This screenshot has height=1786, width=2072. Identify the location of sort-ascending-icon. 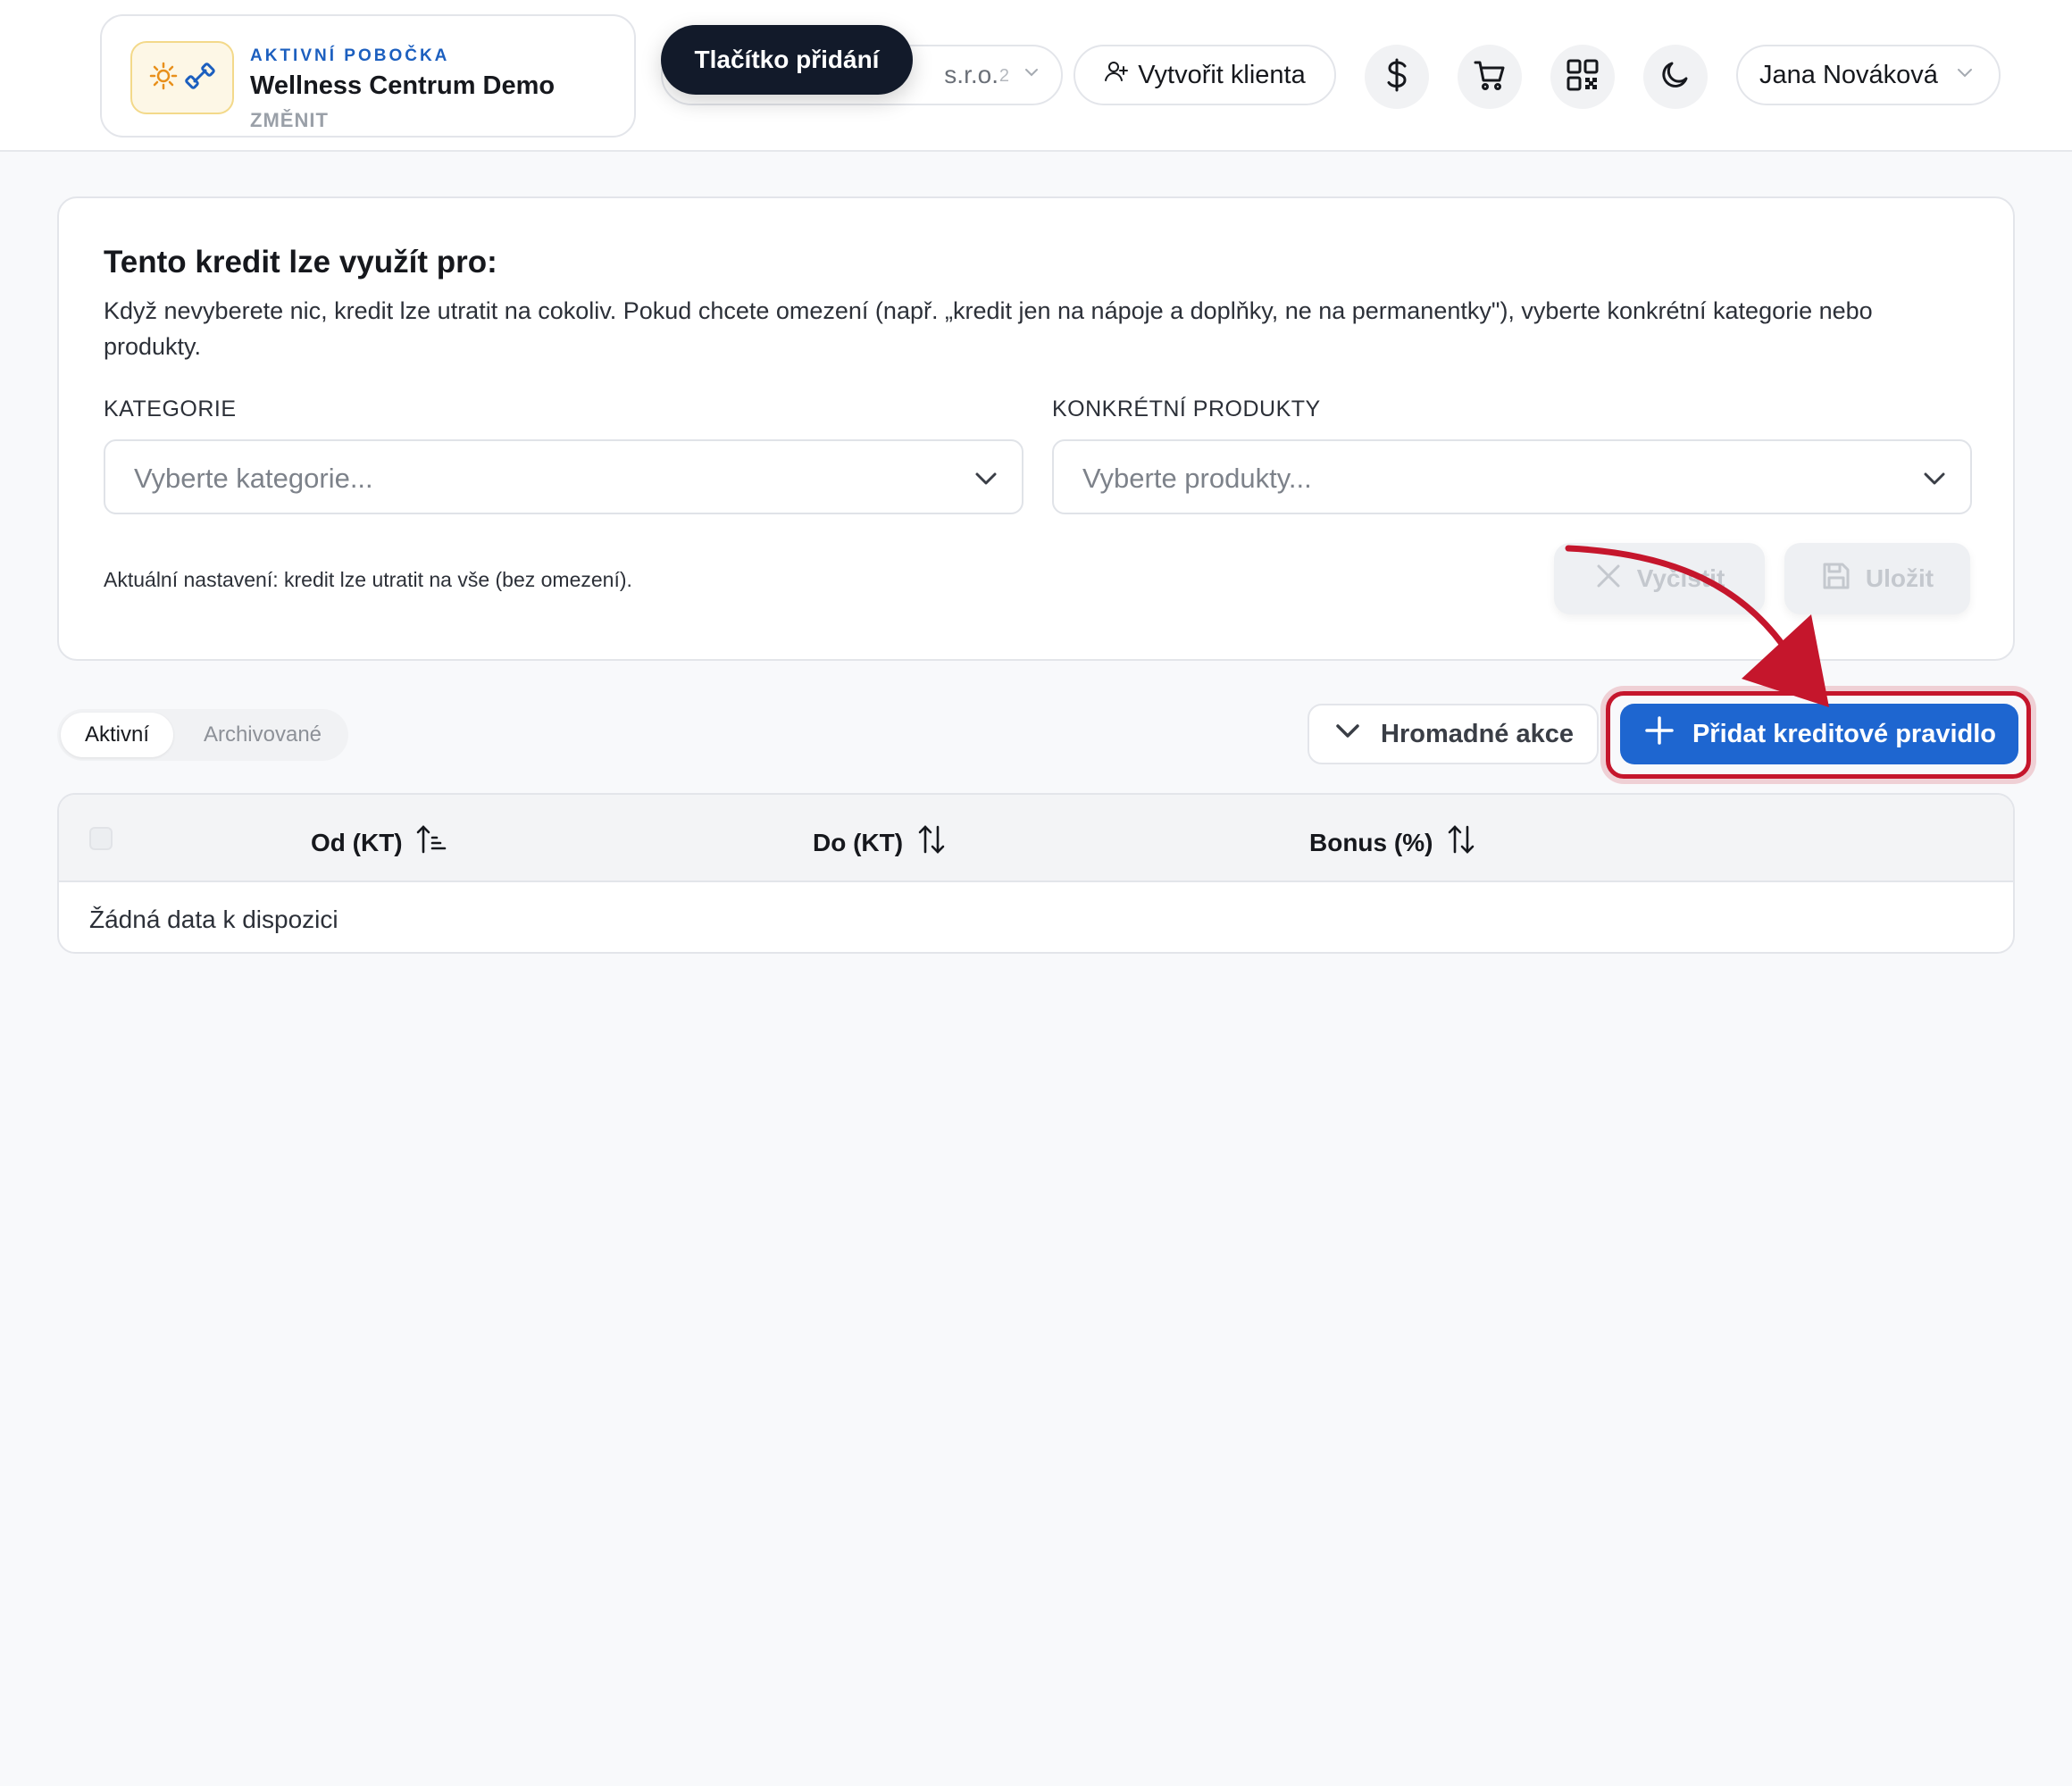
(431, 842).